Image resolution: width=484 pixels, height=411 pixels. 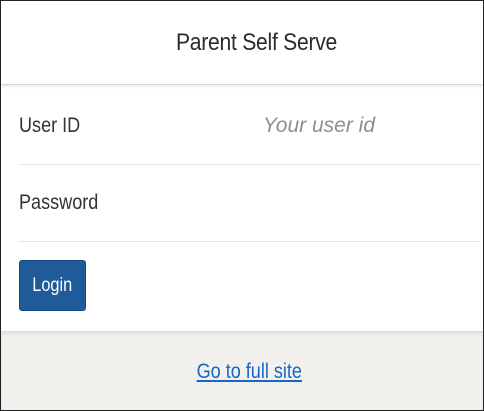 I want to click on password-input, so click(x=319, y=203).